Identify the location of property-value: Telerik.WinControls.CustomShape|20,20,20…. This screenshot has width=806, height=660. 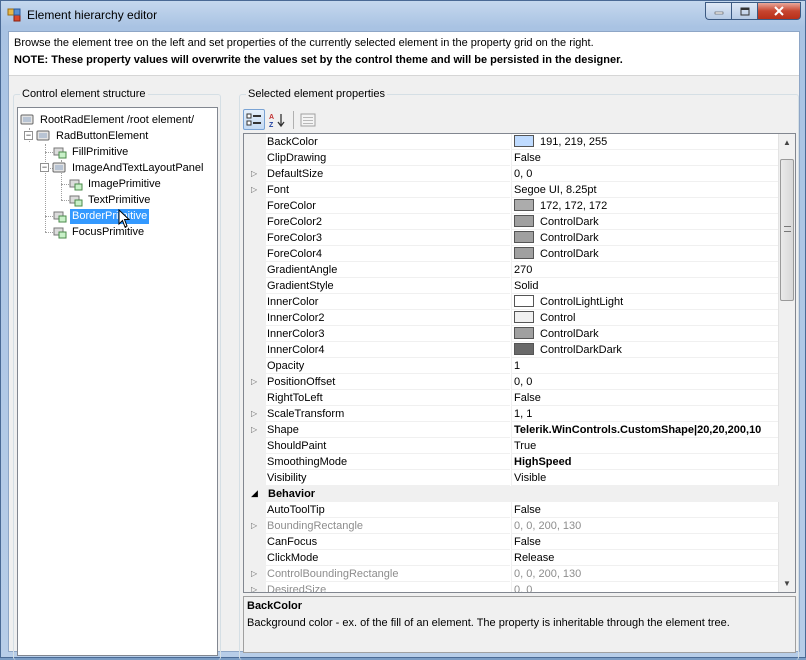
(645, 430).